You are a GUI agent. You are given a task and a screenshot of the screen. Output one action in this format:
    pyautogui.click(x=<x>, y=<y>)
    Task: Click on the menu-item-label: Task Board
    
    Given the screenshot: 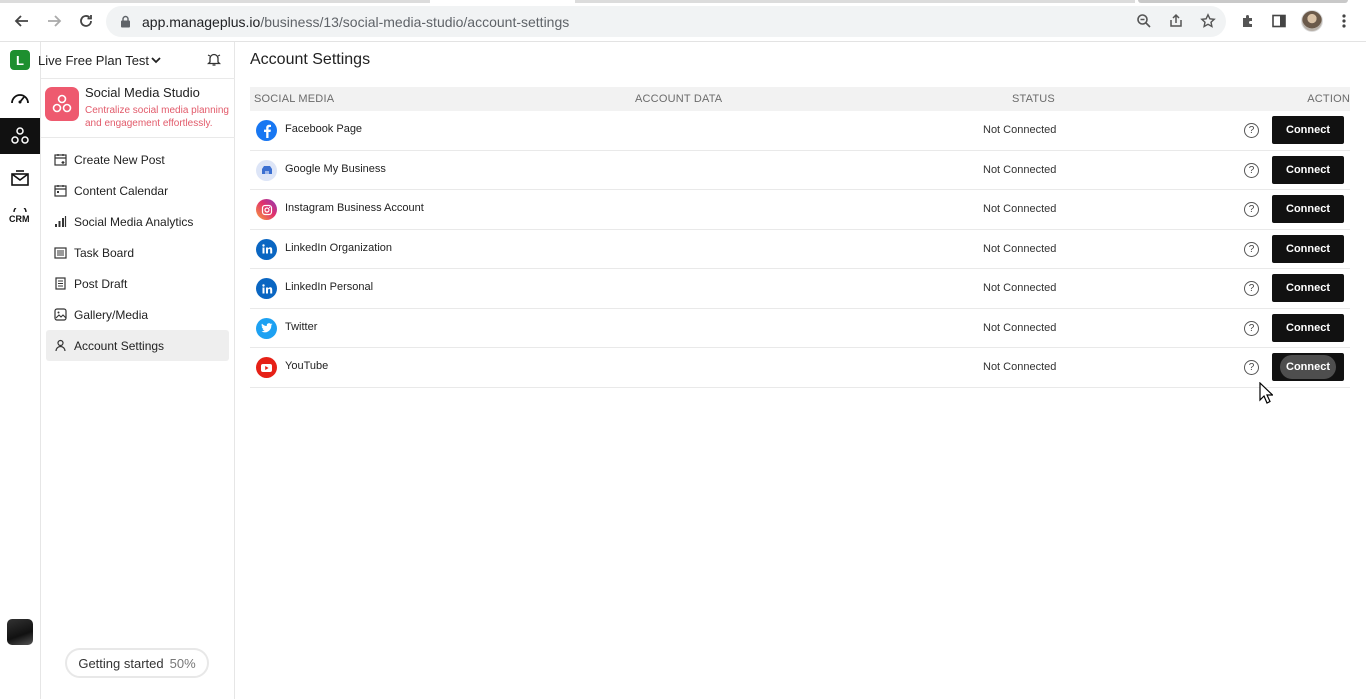 What is the action you would take?
    pyautogui.click(x=104, y=252)
    